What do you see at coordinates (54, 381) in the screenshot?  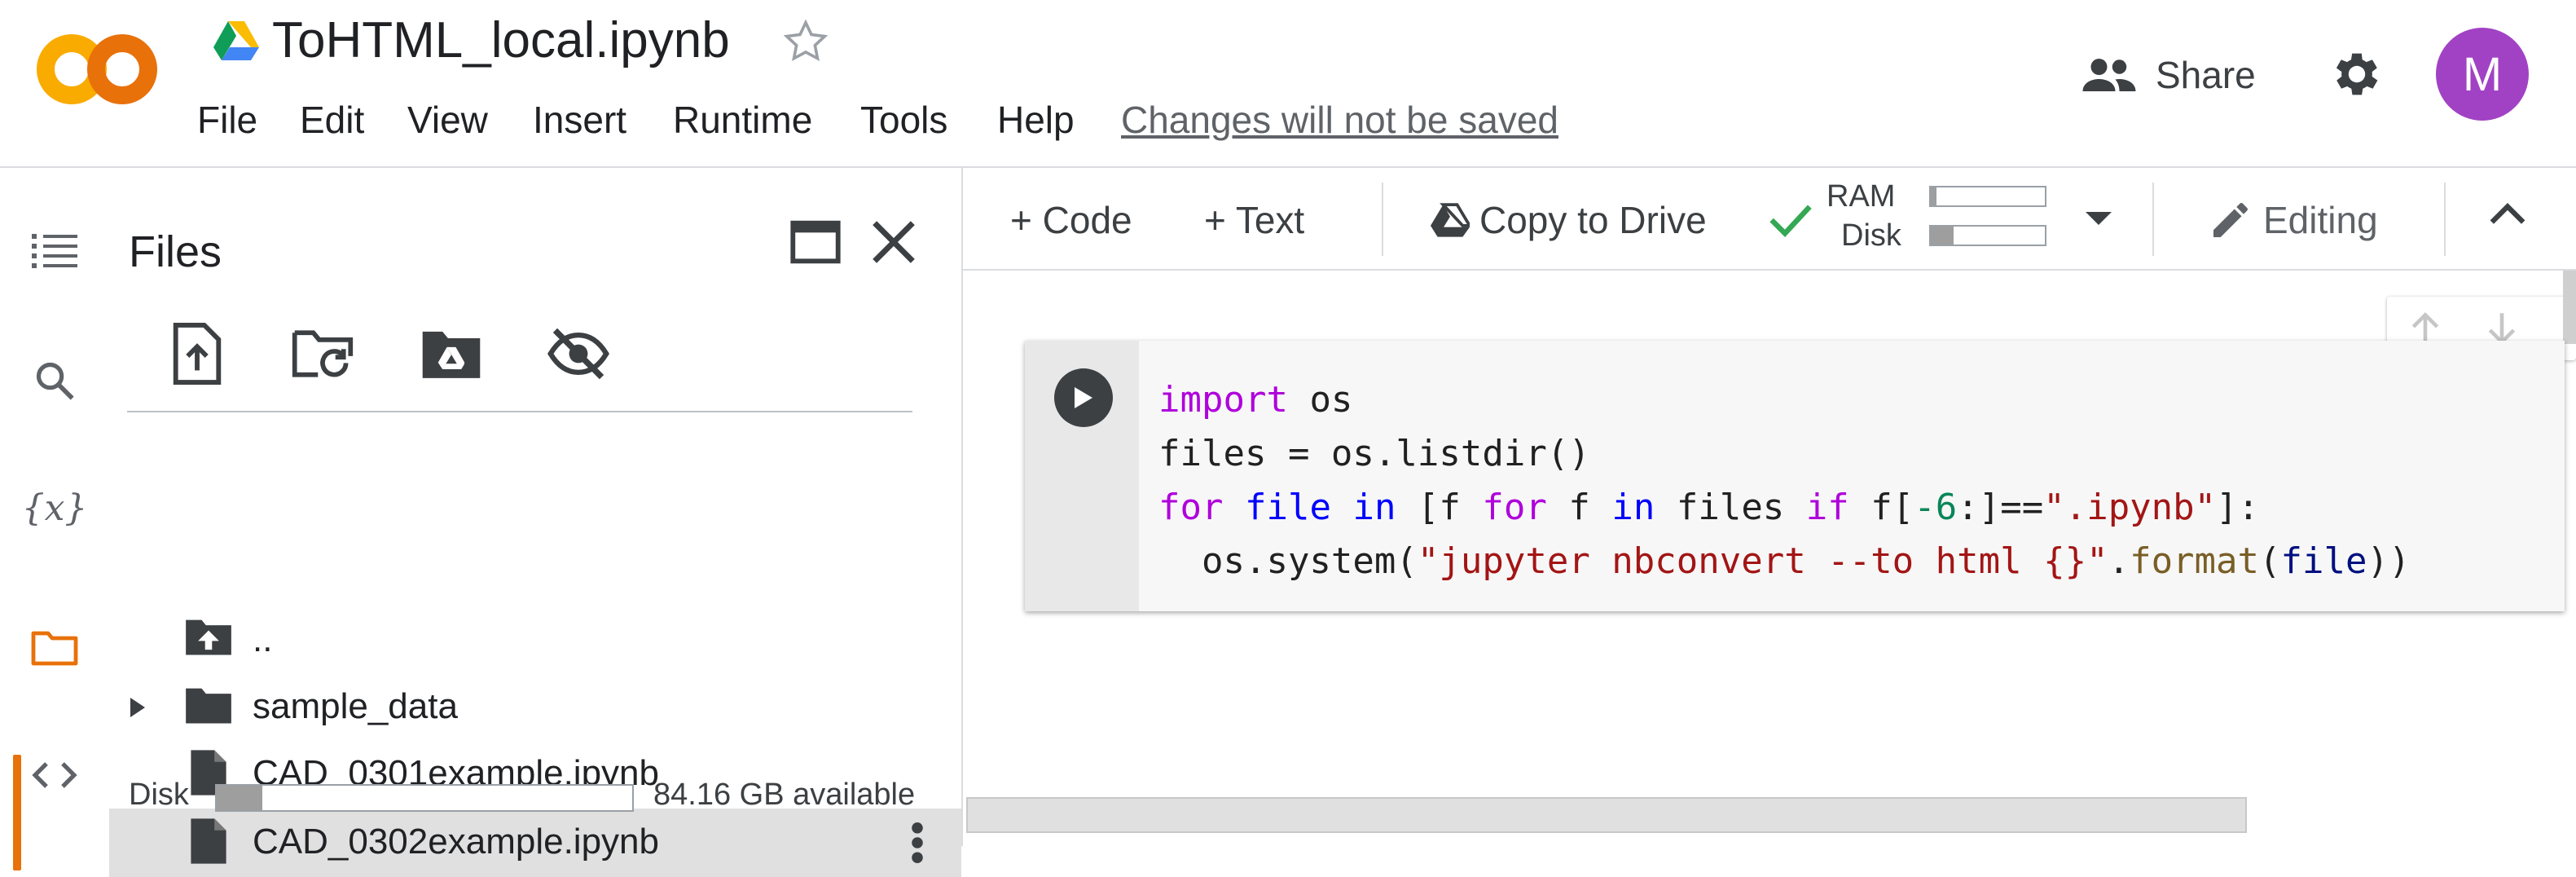 I see `search-icon` at bounding box center [54, 381].